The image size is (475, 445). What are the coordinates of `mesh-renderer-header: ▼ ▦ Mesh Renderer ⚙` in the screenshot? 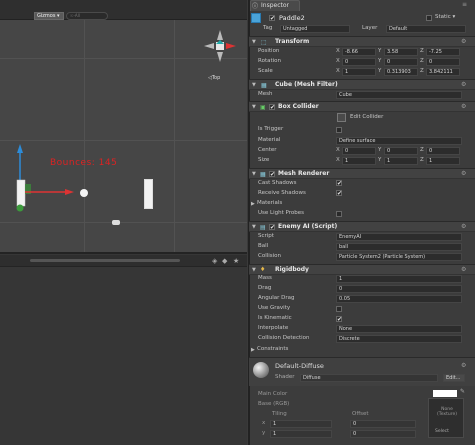 It's located at (362, 173).